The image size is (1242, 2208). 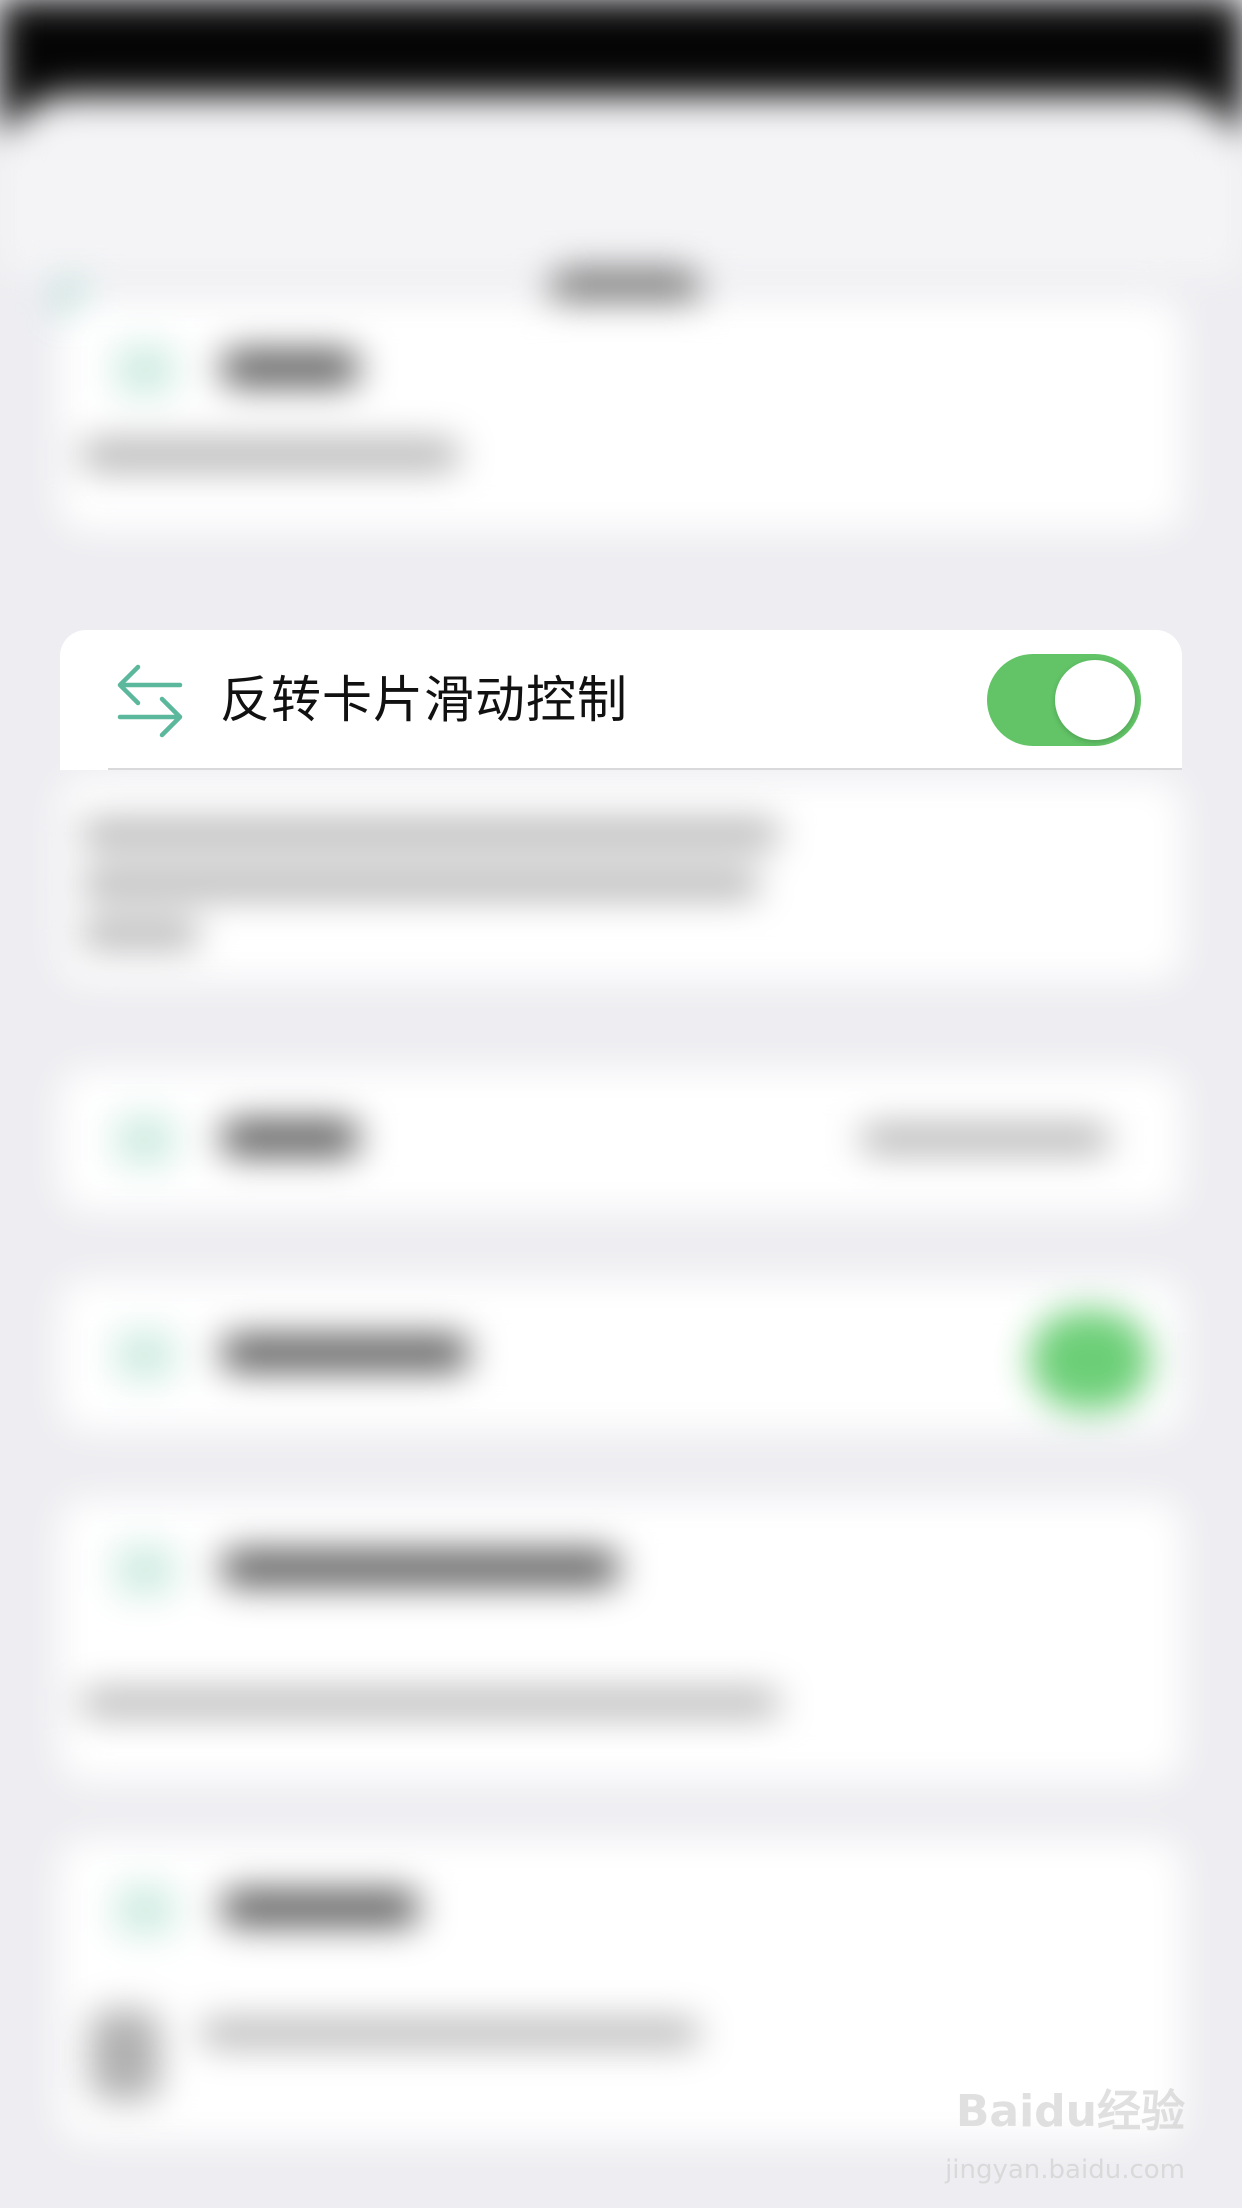 I want to click on swap-arrows-icon, so click(x=150, y=701).